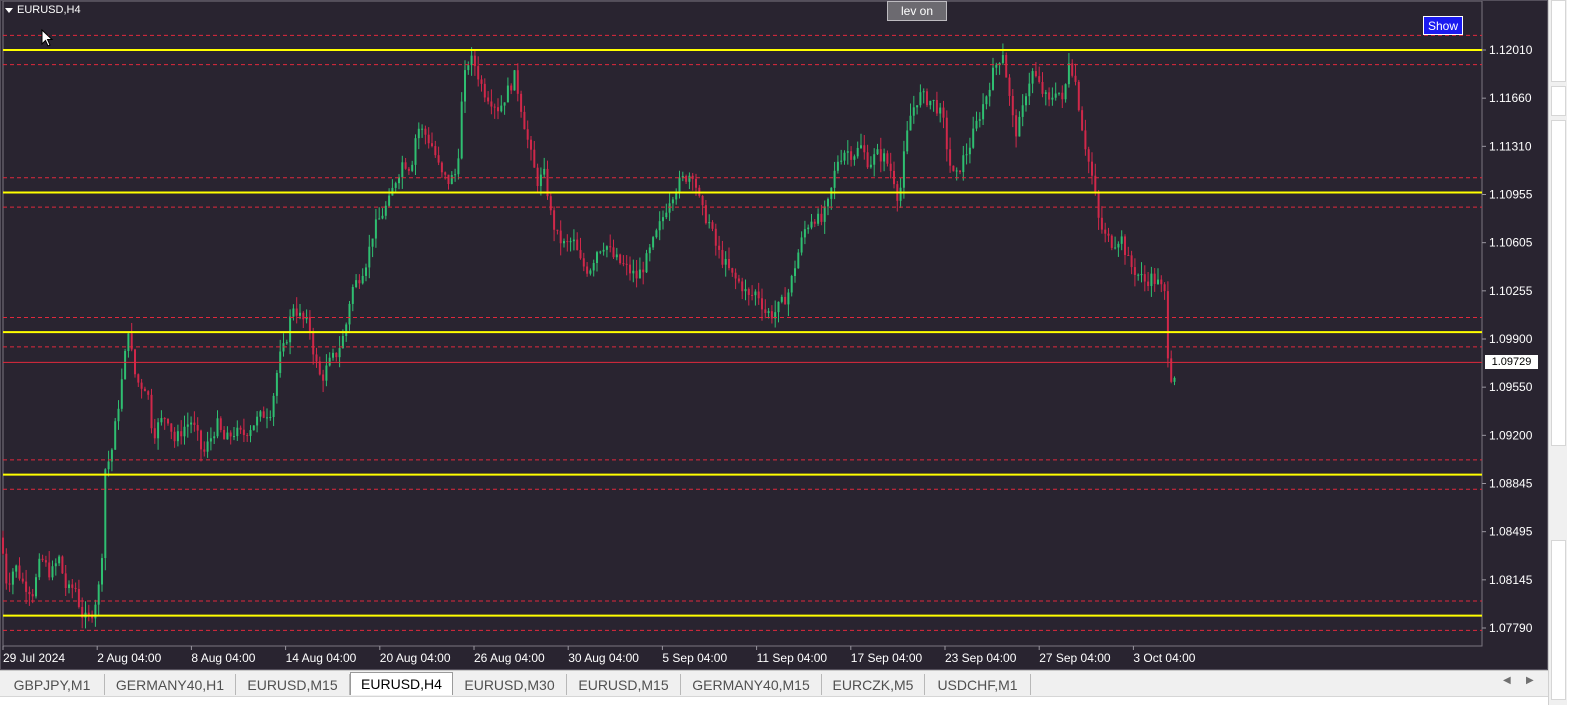 This screenshot has width=1594, height=717. What do you see at coordinates (1164, 658) in the screenshot?
I see `time-axis-label: 3 Oct 04:00` at bounding box center [1164, 658].